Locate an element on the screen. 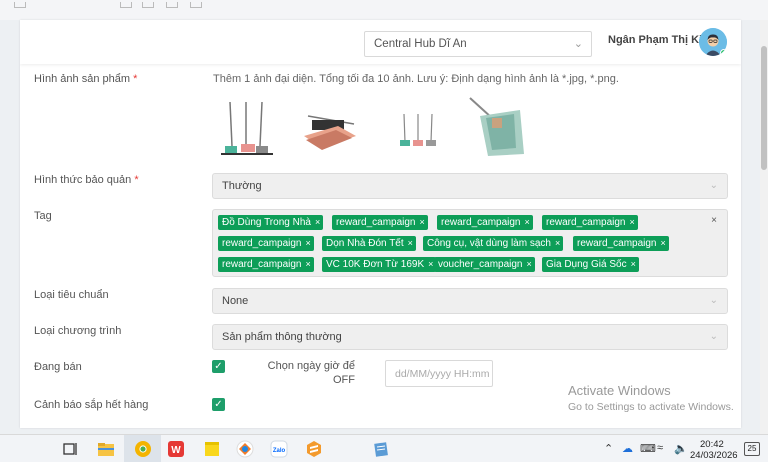  low-stock-label: Cảnh báo sắp hết hàng is located at coordinates (91, 405).